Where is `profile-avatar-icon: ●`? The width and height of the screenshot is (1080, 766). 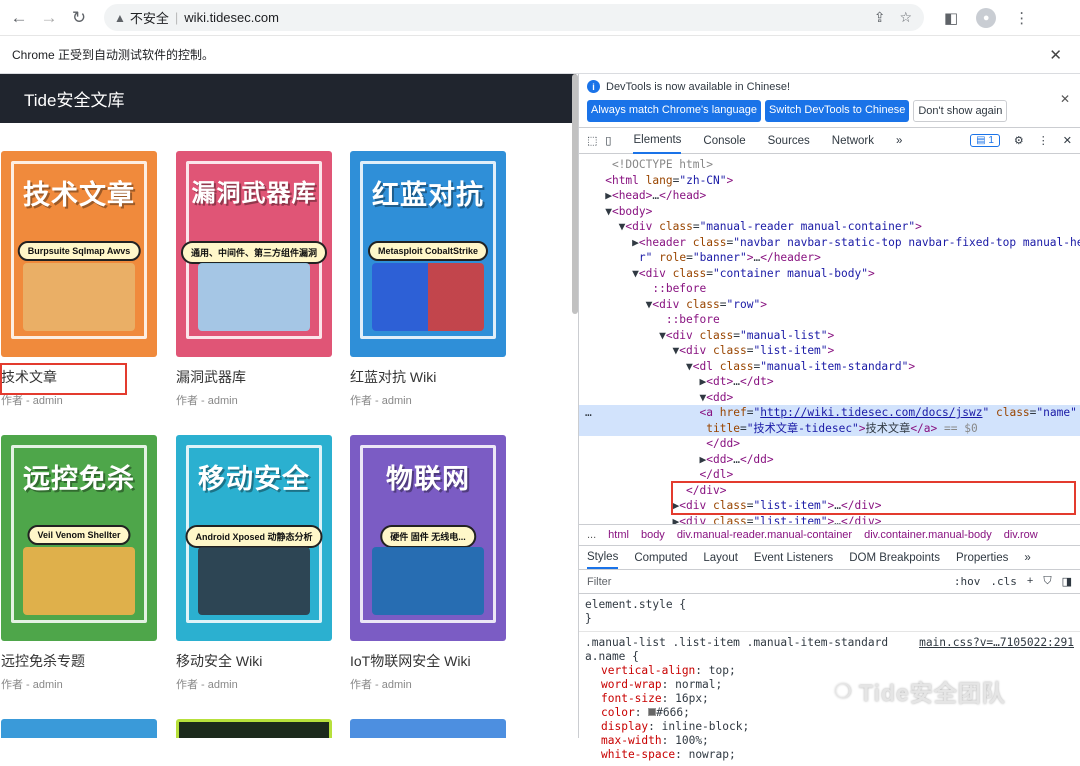 profile-avatar-icon: ● is located at coordinates (986, 17).